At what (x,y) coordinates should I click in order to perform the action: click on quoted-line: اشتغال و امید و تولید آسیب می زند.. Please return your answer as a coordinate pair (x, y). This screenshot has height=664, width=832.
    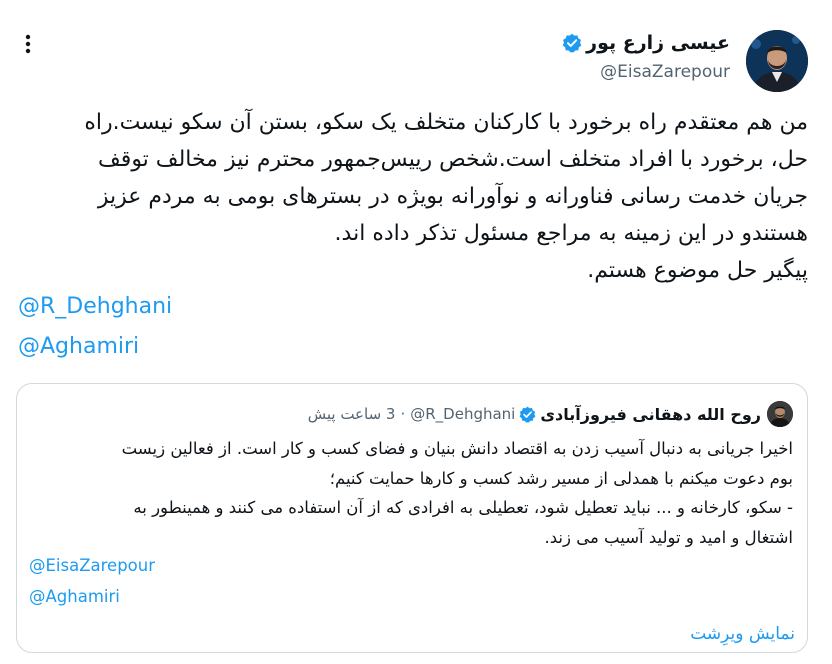
    Looking at the image, I should click on (668, 537).